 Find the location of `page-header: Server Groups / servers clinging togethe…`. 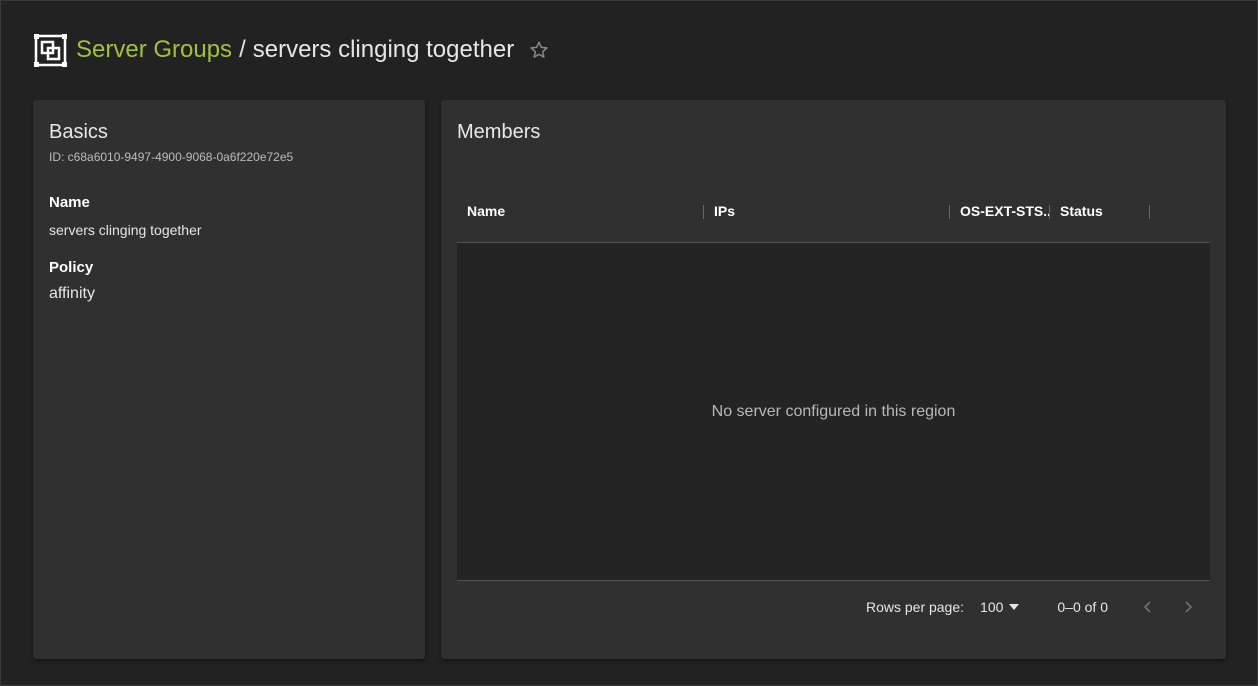

page-header: Server Groups / servers clinging togethe… is located at coordinates (292, 50).